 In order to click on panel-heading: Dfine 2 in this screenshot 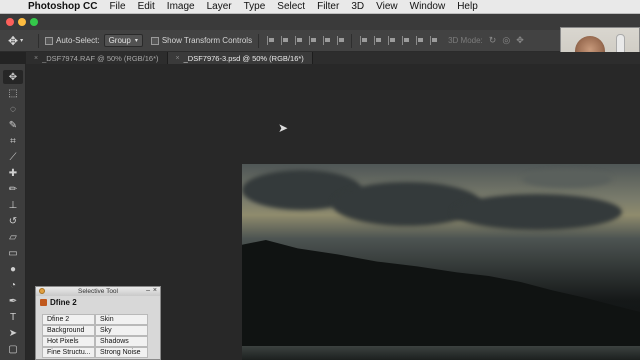, I will do `click(98, 302)`.